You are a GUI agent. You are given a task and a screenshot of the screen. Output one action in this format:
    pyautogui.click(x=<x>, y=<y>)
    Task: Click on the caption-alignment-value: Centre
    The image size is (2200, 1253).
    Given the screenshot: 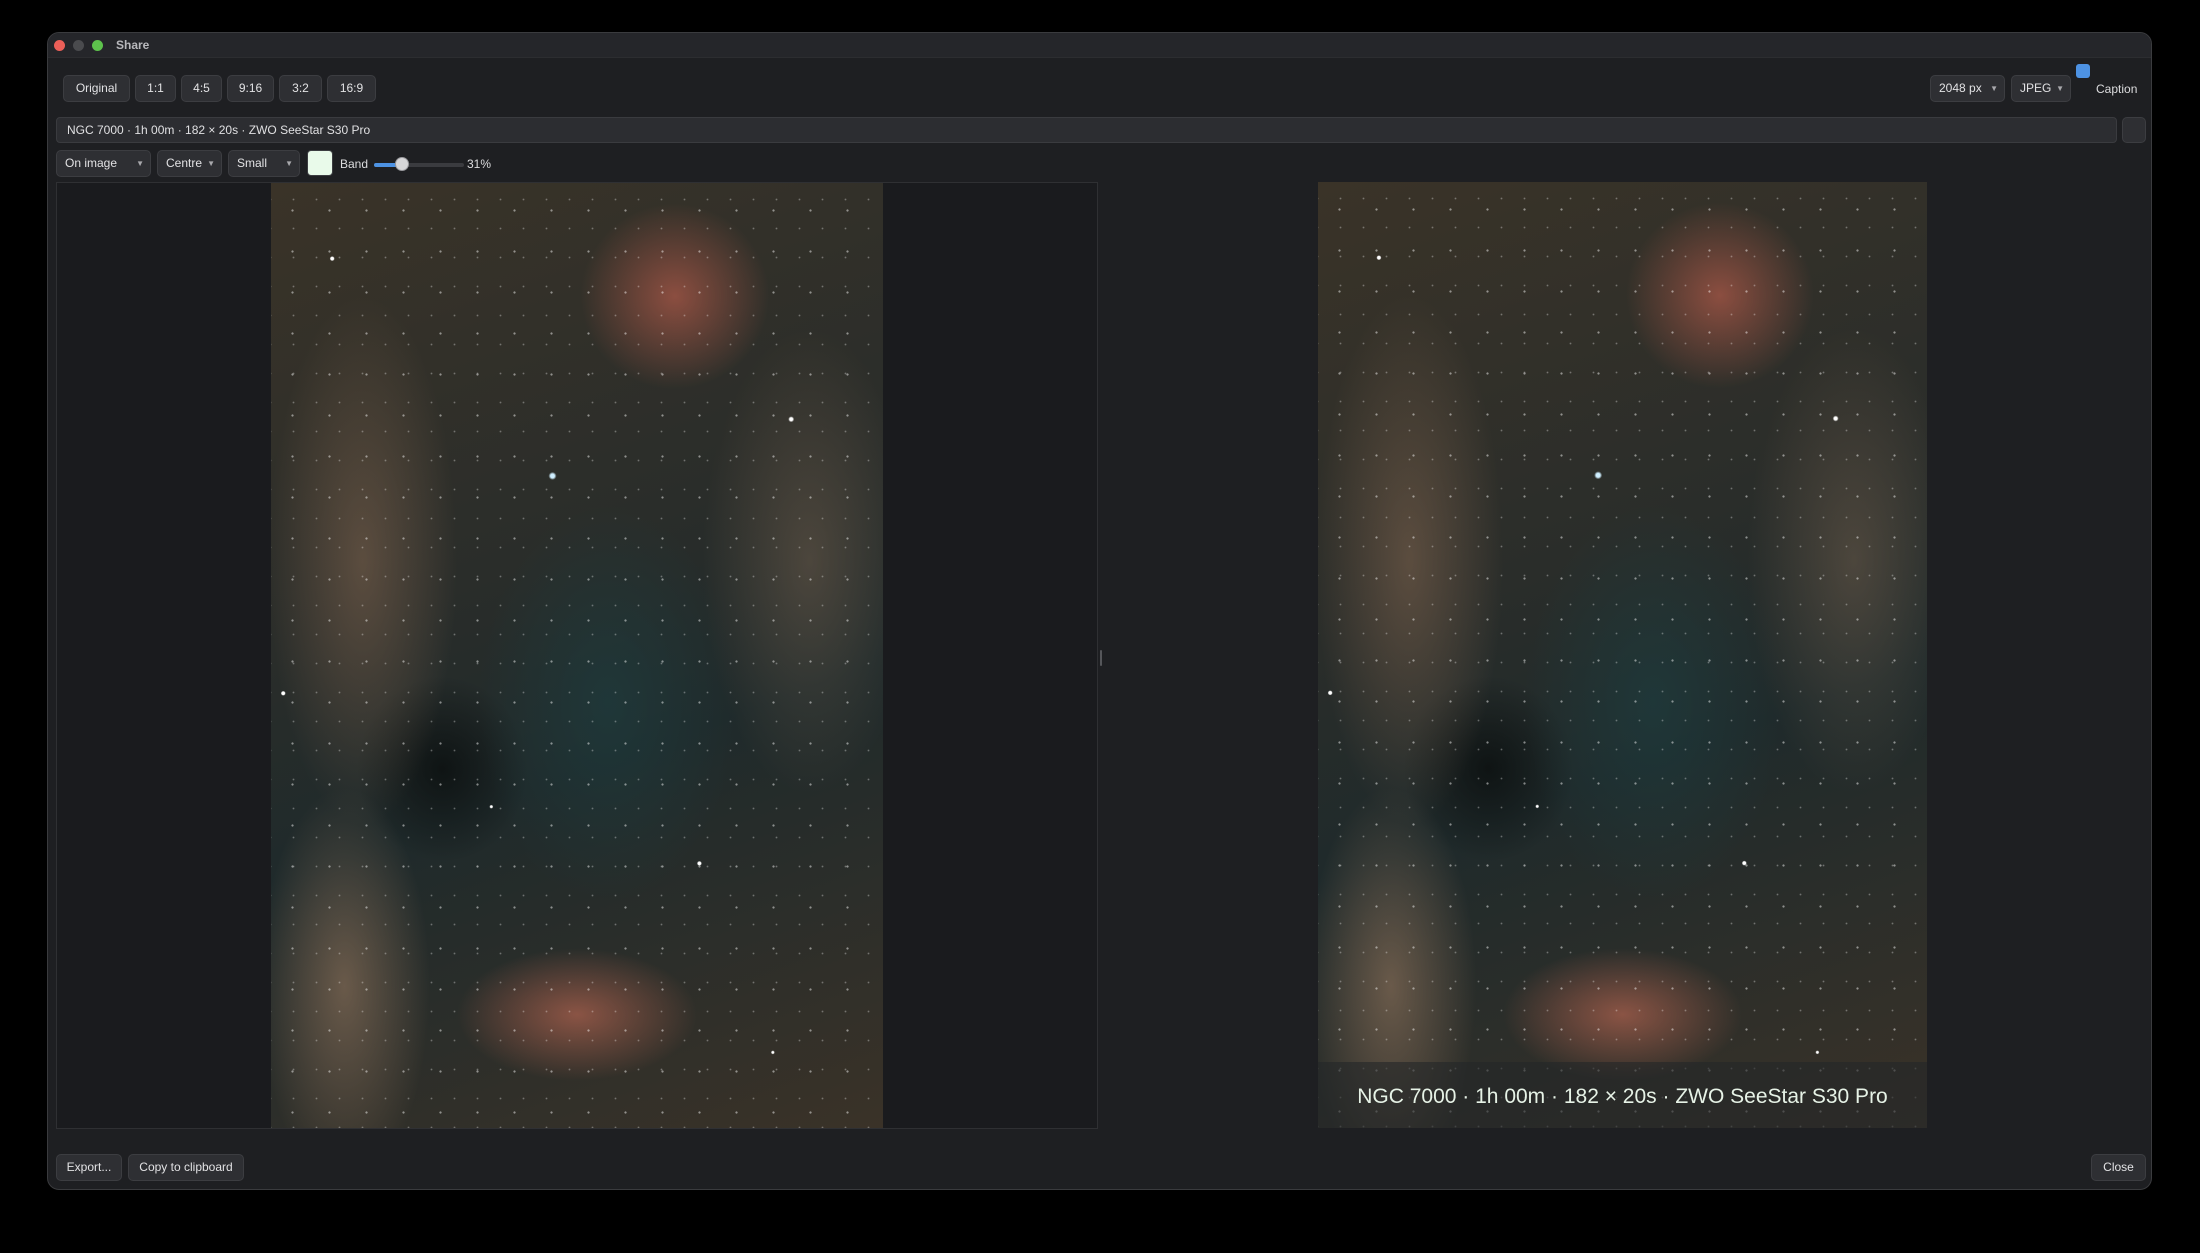 What is the action you would take?
    pyautogui.click(x=184, y=163)
    